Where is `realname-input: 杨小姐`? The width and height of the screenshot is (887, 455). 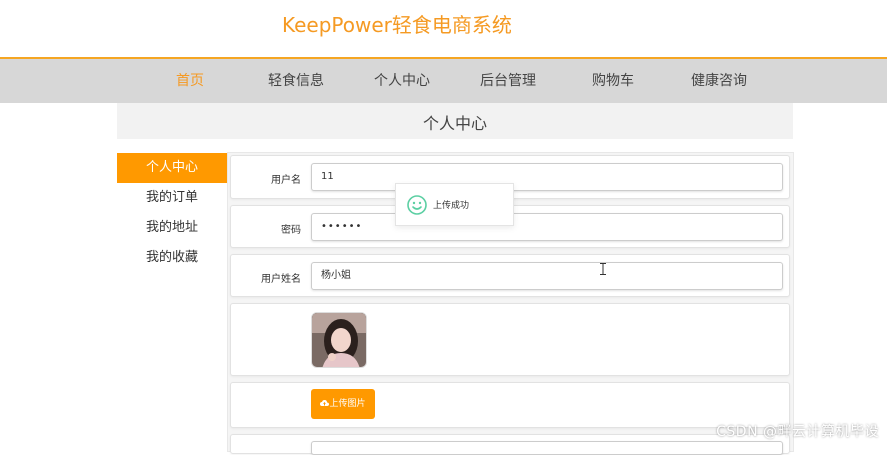 realname-input: 杨小姐 is located at coordinates (547, 276).